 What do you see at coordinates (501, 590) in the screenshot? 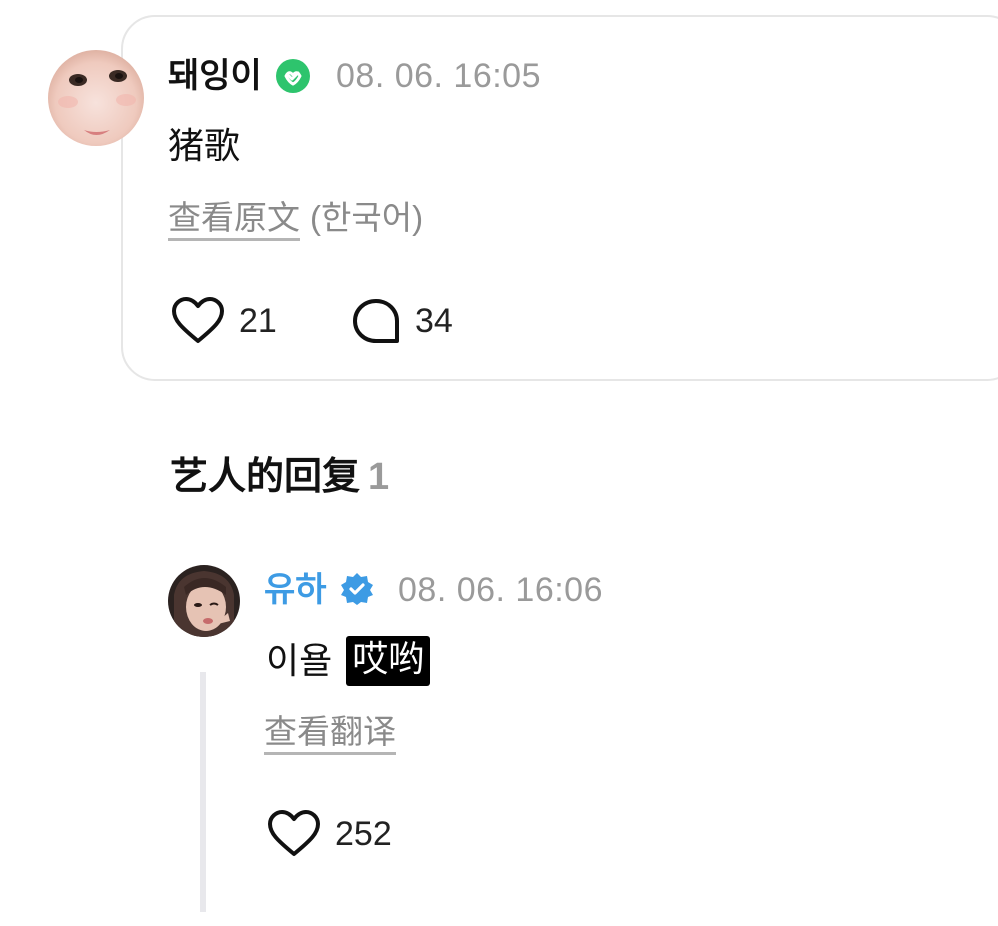
I see `artist-reply-timestamp: 08. 06. 16:06` at bounding box center [501, 590].